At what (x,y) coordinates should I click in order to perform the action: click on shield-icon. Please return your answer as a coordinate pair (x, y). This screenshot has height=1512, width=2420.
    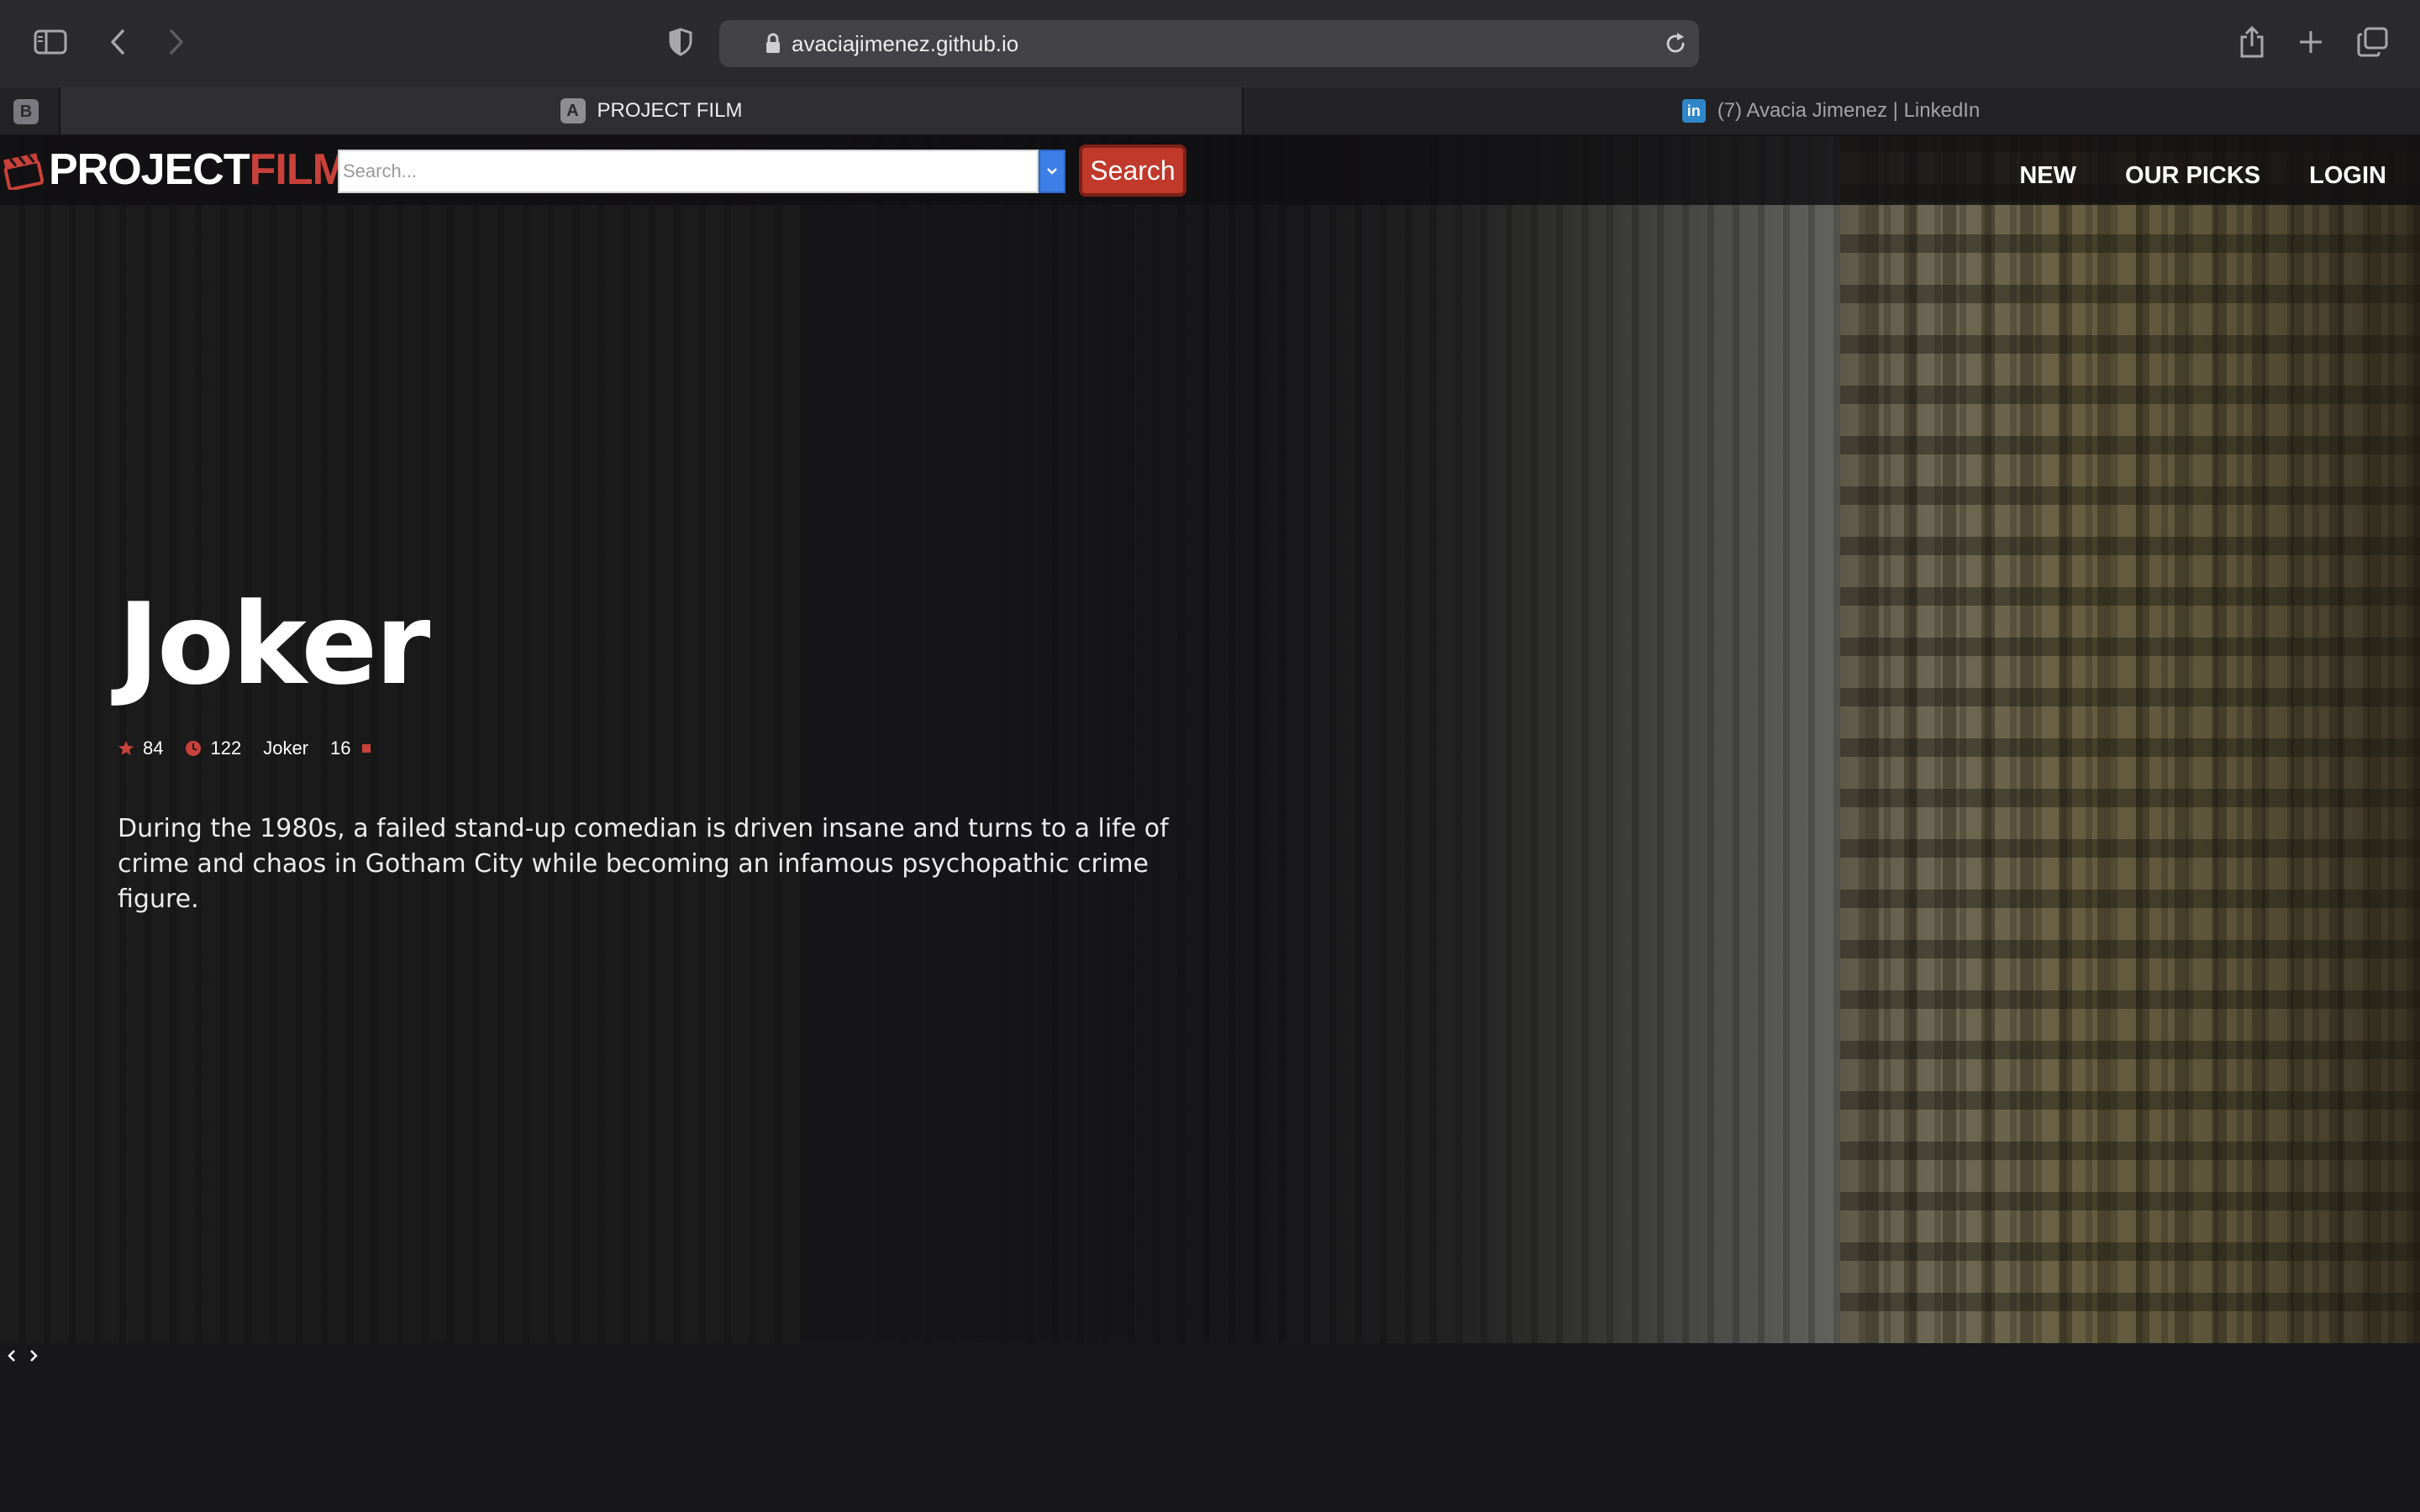
    Looking at the image, I should click on (680, 42).